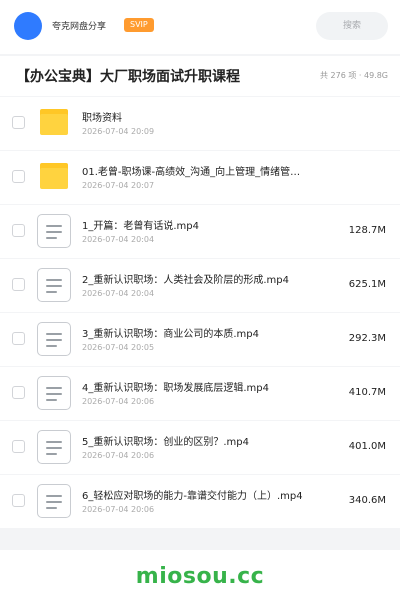 The height and width of the screenshot is (600, 400). I want to click on watermark: miosou.cc, so click(200, 576).